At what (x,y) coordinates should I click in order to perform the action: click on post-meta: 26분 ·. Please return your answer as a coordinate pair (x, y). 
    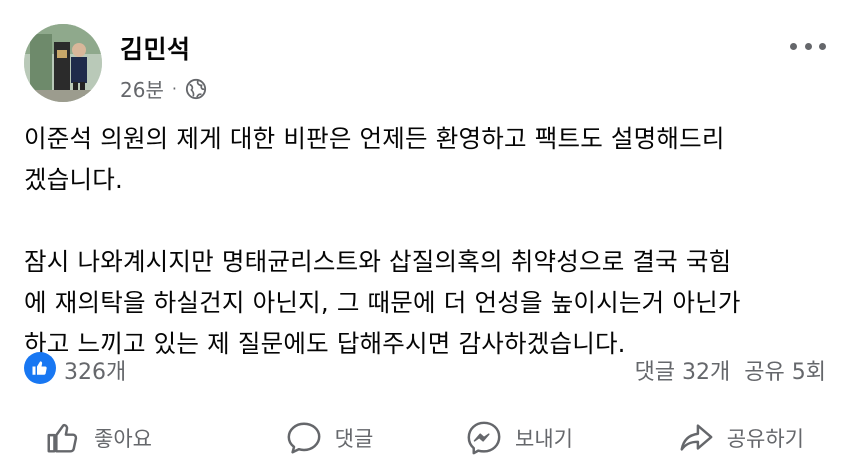
    Looking at the image, I should click on (163, 88).